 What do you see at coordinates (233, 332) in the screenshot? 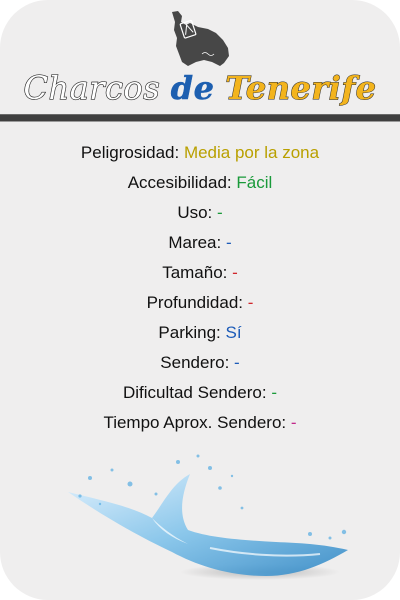
I see `detail-value: Sí` at bounding box center [233, 332].